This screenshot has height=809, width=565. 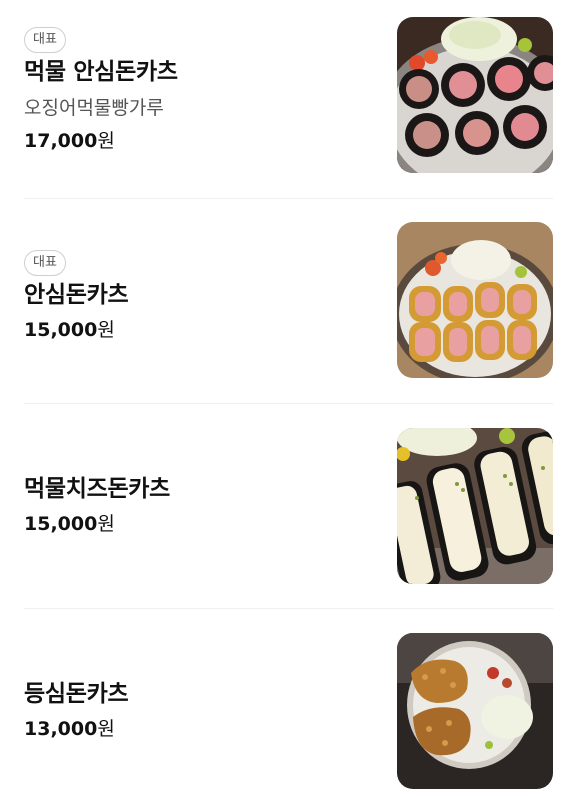 I want to click on menu-item-price: 13,000원, so click(x=194, y=729).